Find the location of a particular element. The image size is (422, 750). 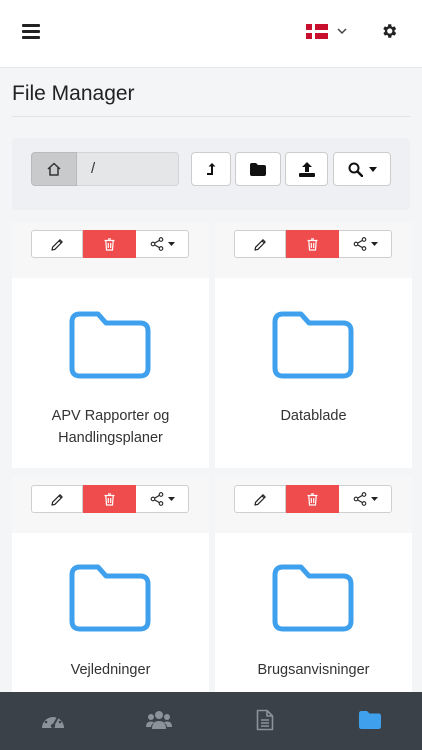

document-icon is located at coordinates (265, 720).